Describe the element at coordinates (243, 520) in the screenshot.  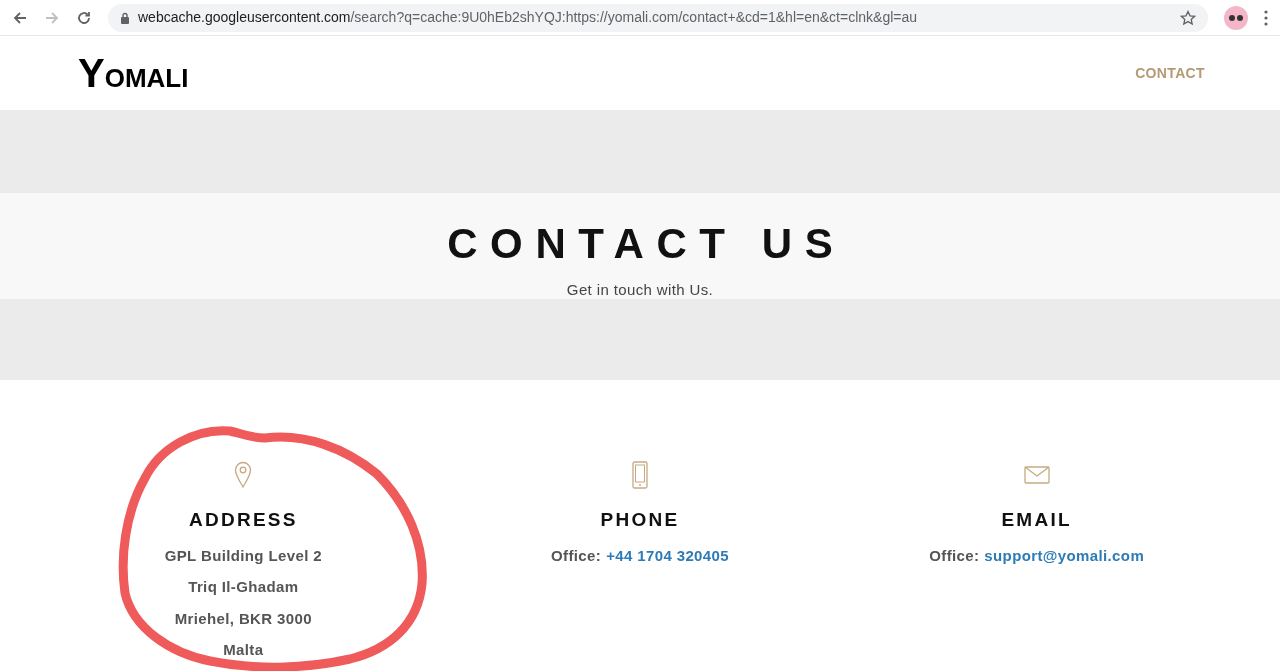
I see `section-heading: ADDRESS` at that location.